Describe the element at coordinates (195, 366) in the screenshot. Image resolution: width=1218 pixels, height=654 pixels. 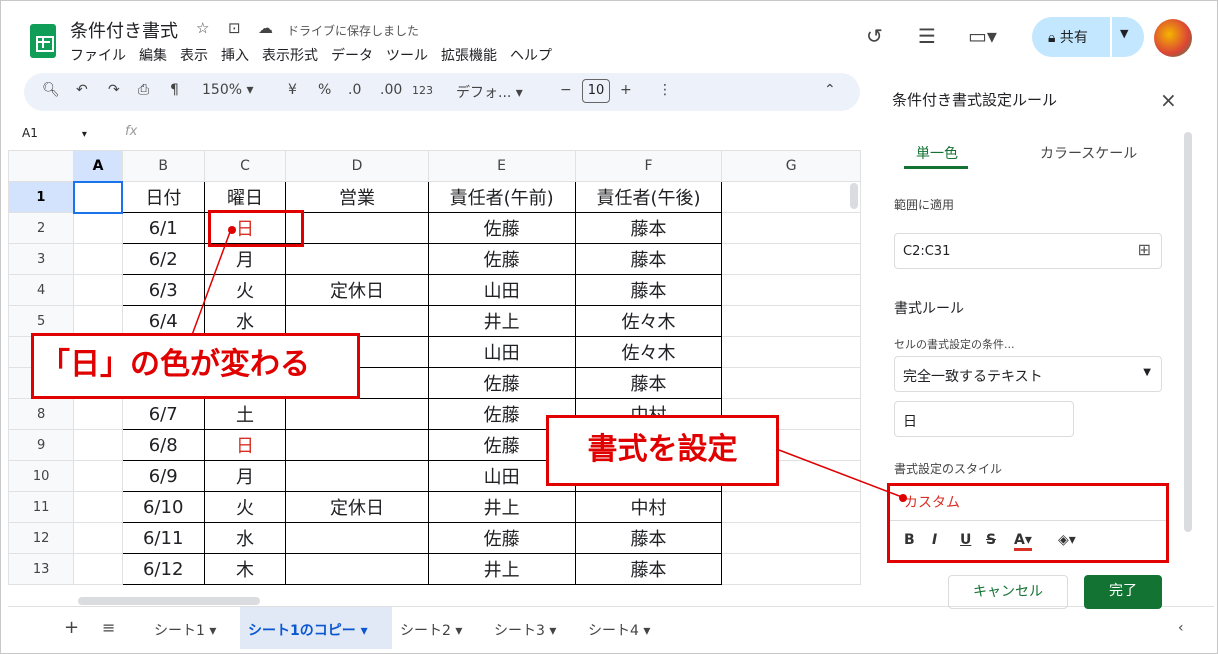
I see `callout-color-changes: 「日」の色が変わる` at that location.